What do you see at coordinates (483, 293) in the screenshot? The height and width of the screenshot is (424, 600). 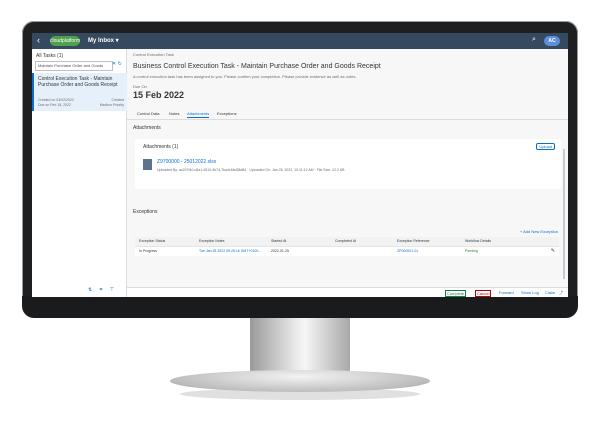 I see `cancel-button: Cancel` at bounding box center [483, 293].